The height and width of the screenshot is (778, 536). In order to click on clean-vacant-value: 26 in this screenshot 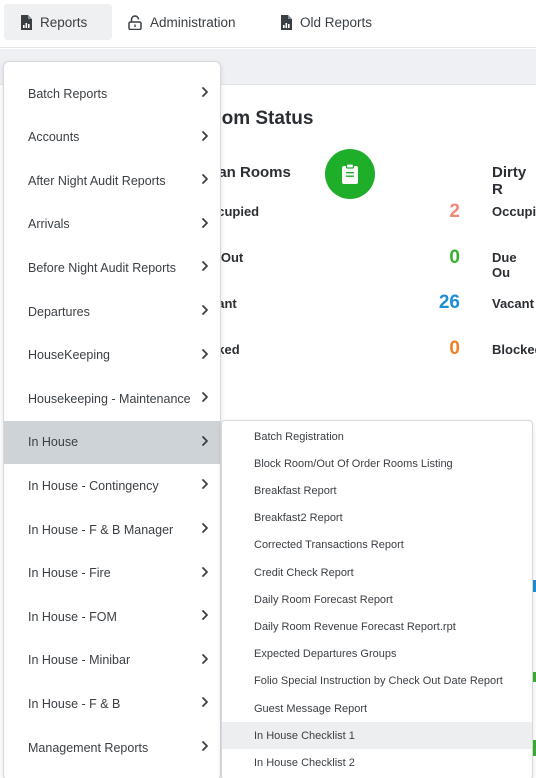, I will do `click(440, 303)`.